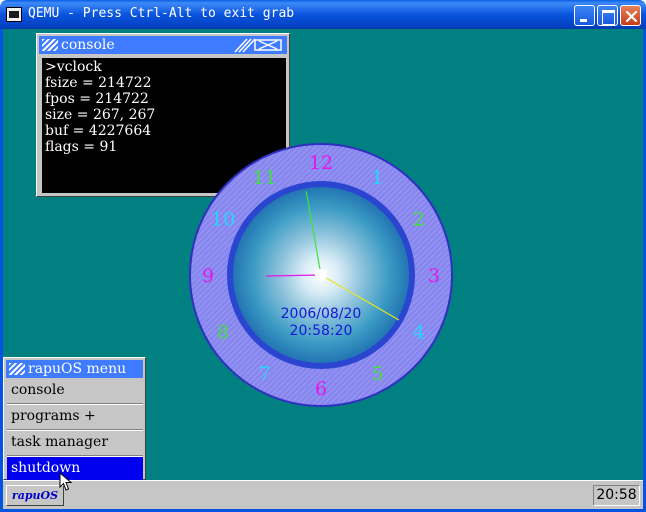 The height and width of the screenshot is (512, 646). What do you see at coordinates (323, 14) in the screenshot?
I see `host-titlebar: QEMU - Press Ctrl-Alt to exit grab` at bounding box center [323, 14].